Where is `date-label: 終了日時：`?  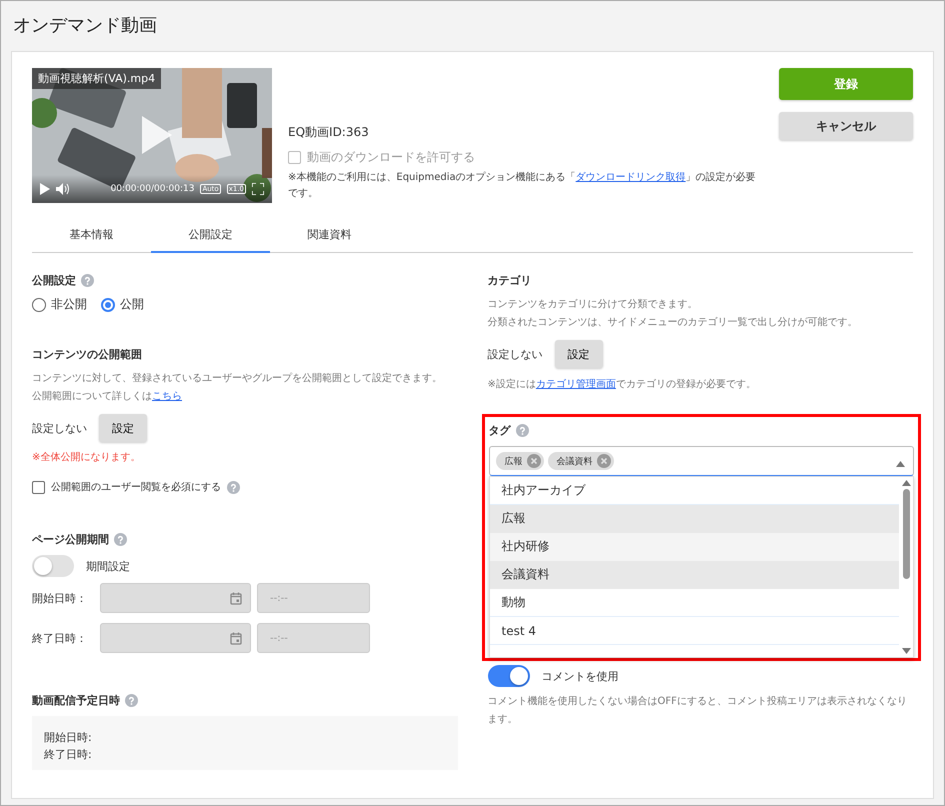
date-label: 終了日時： is located at coordinates (60, 638).